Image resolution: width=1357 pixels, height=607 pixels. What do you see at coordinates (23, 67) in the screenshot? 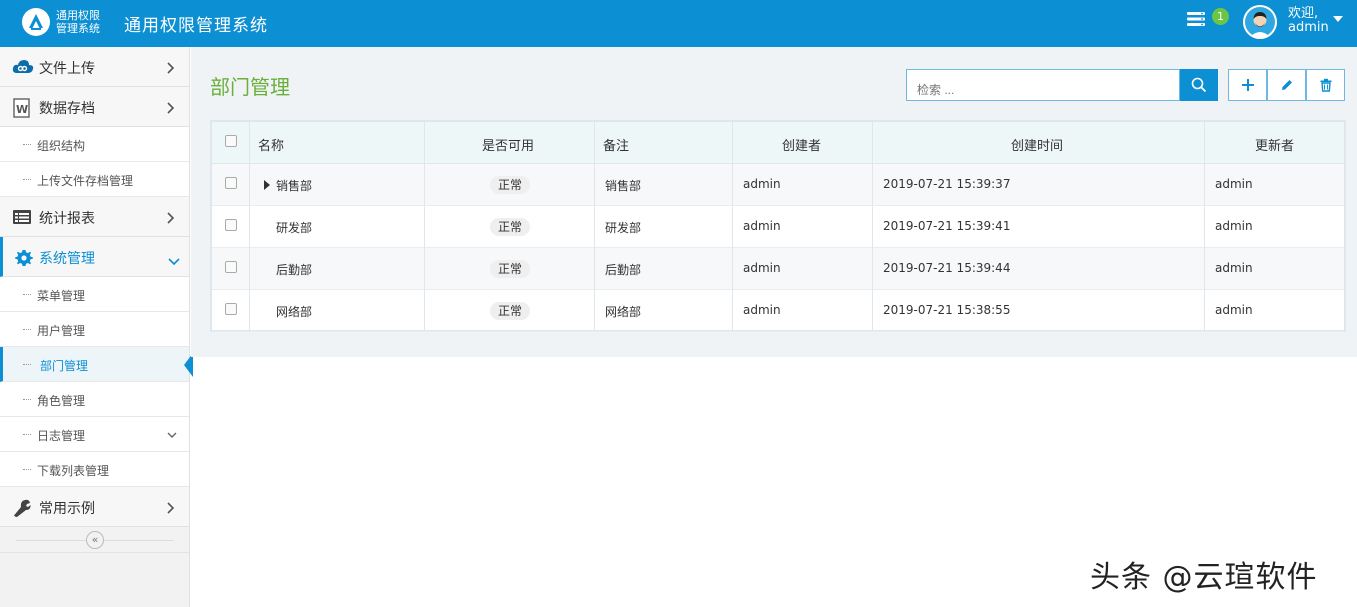
I see `cloud-icon` at bounding box center [23, 67].